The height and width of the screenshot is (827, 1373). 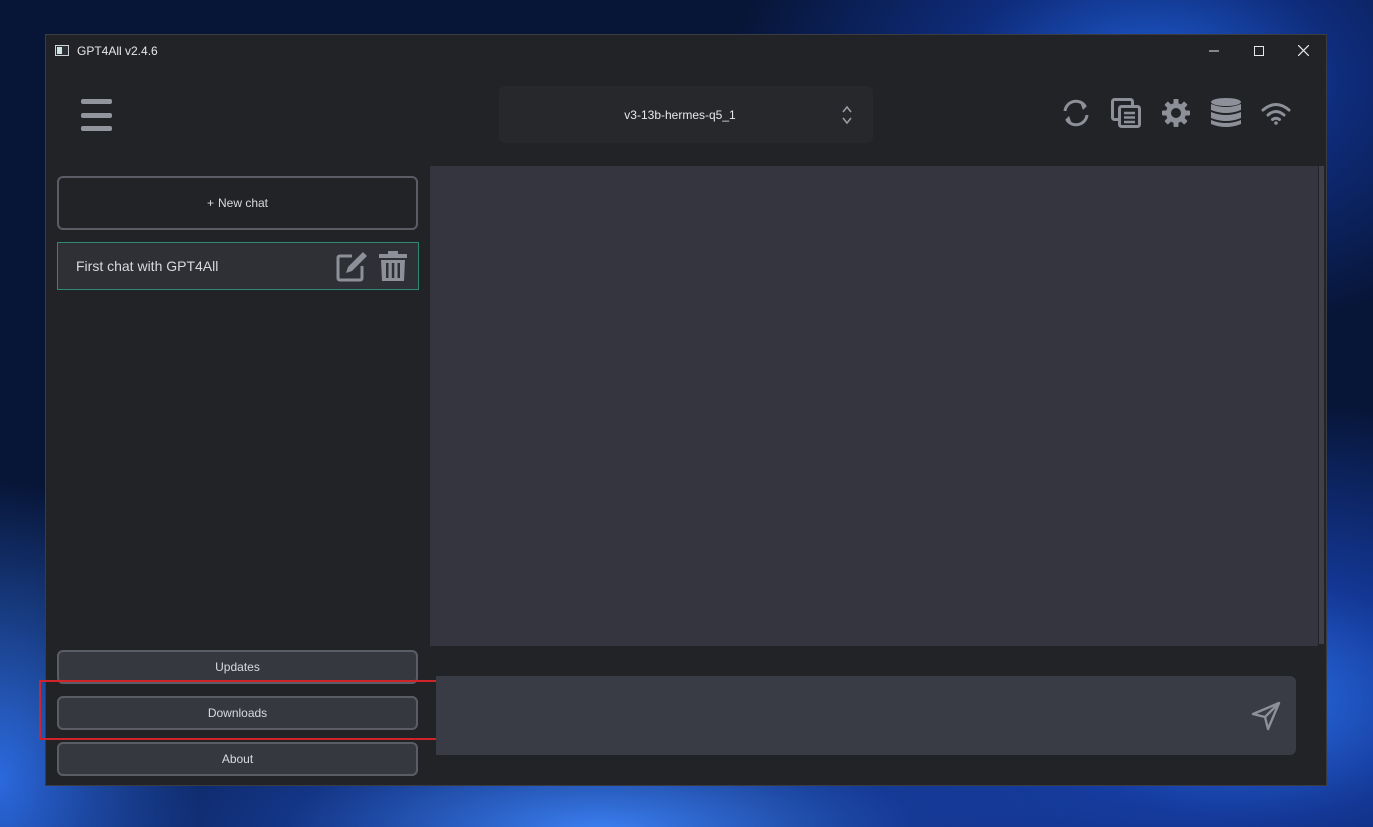 I want to click on chat-actions, so click(x=372, y=266).